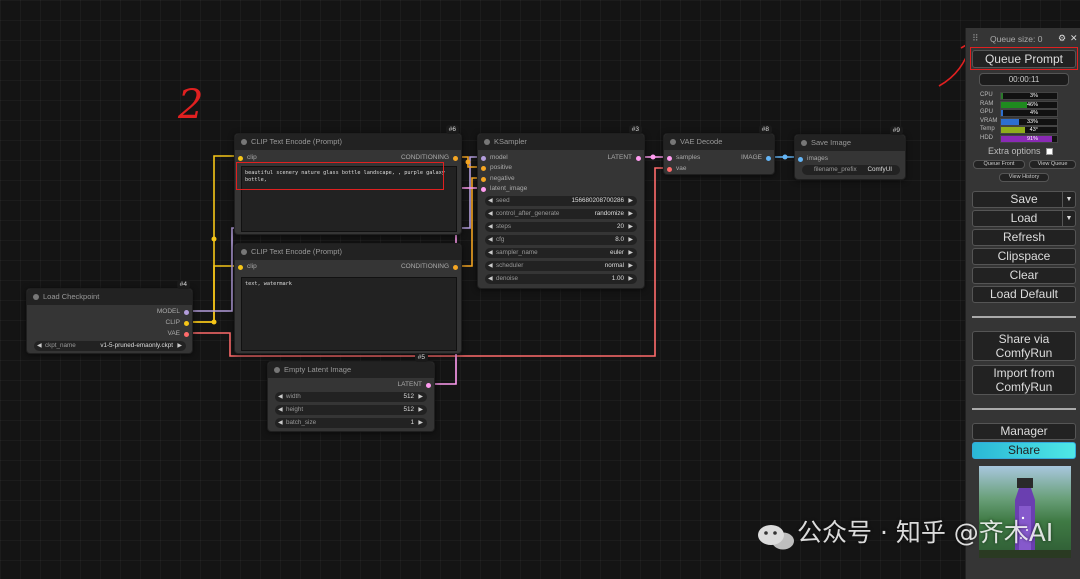 The image size is (1080, 579). Describe the element at coordinates (1024, 431) in the screenshot. I see `manager-button: Manager` at that location.